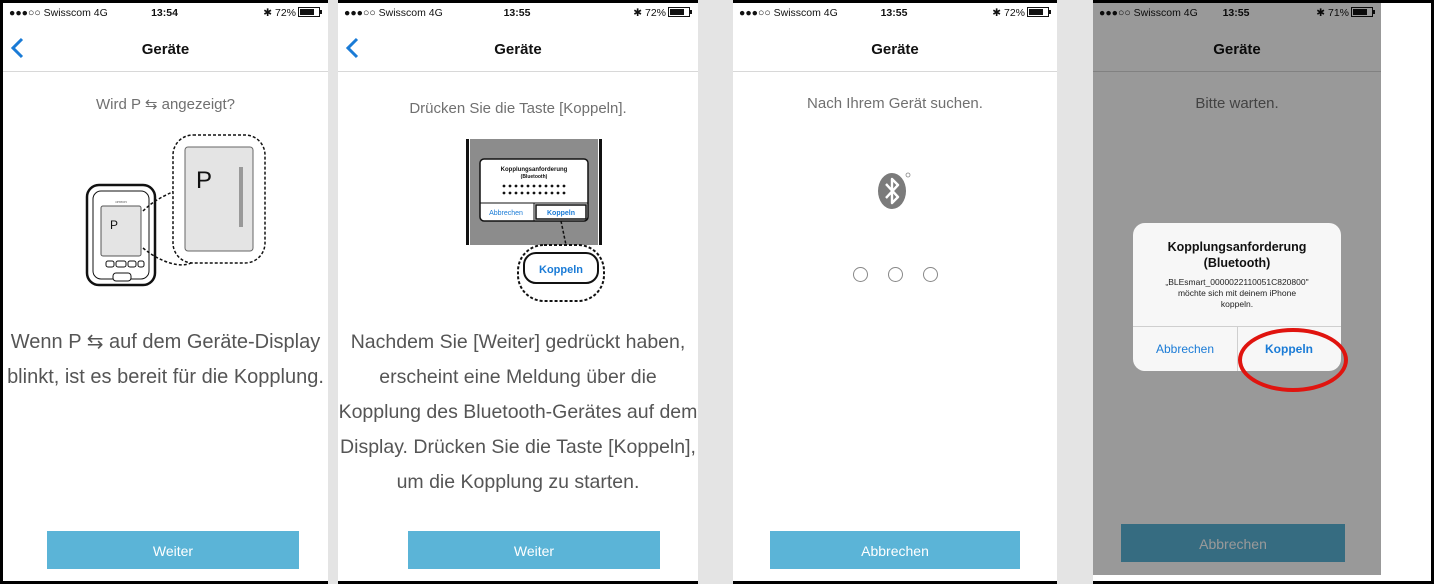  I want to click on device-illustration: omron P P, so click(175, 210).